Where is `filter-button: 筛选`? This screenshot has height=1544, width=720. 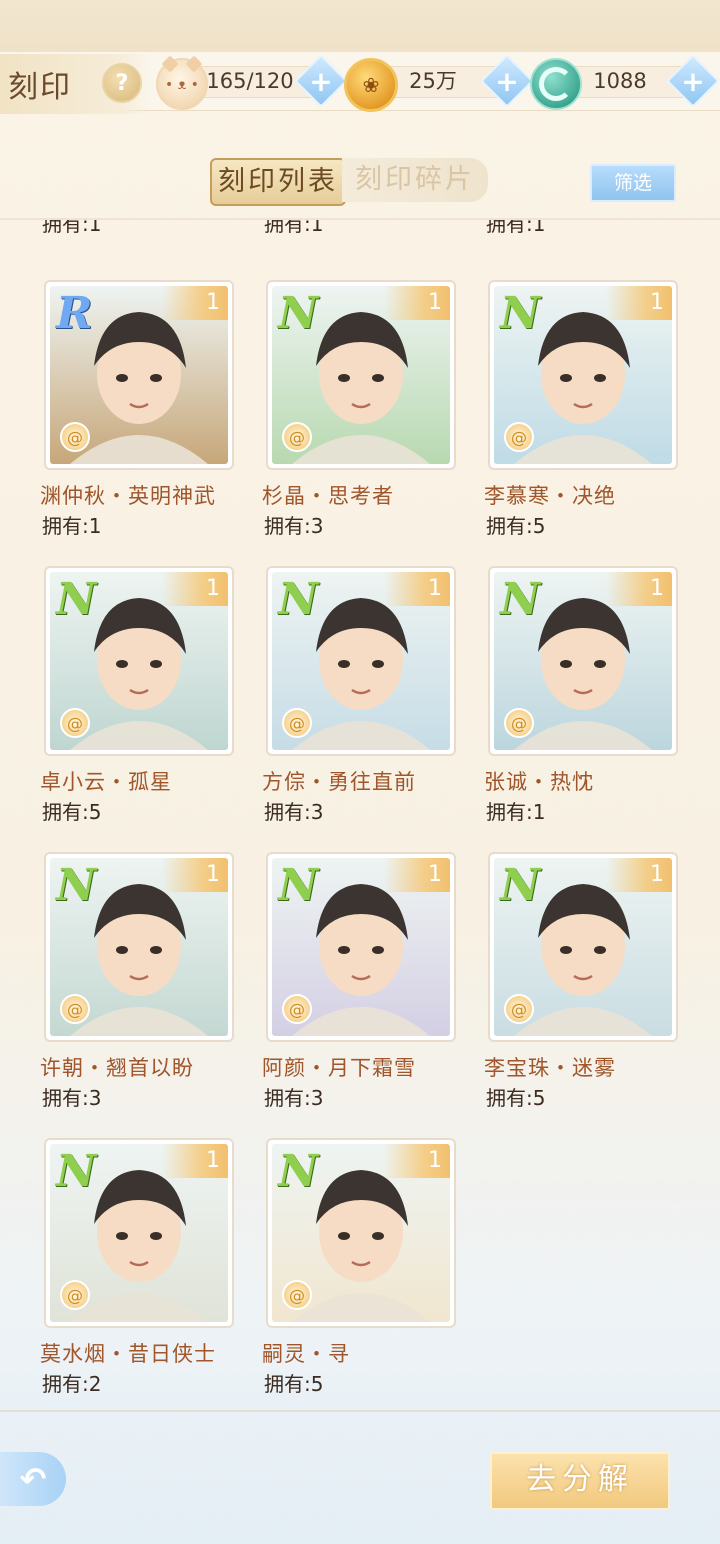
filter-button: 筛选 is located at coordinates (633, 183).